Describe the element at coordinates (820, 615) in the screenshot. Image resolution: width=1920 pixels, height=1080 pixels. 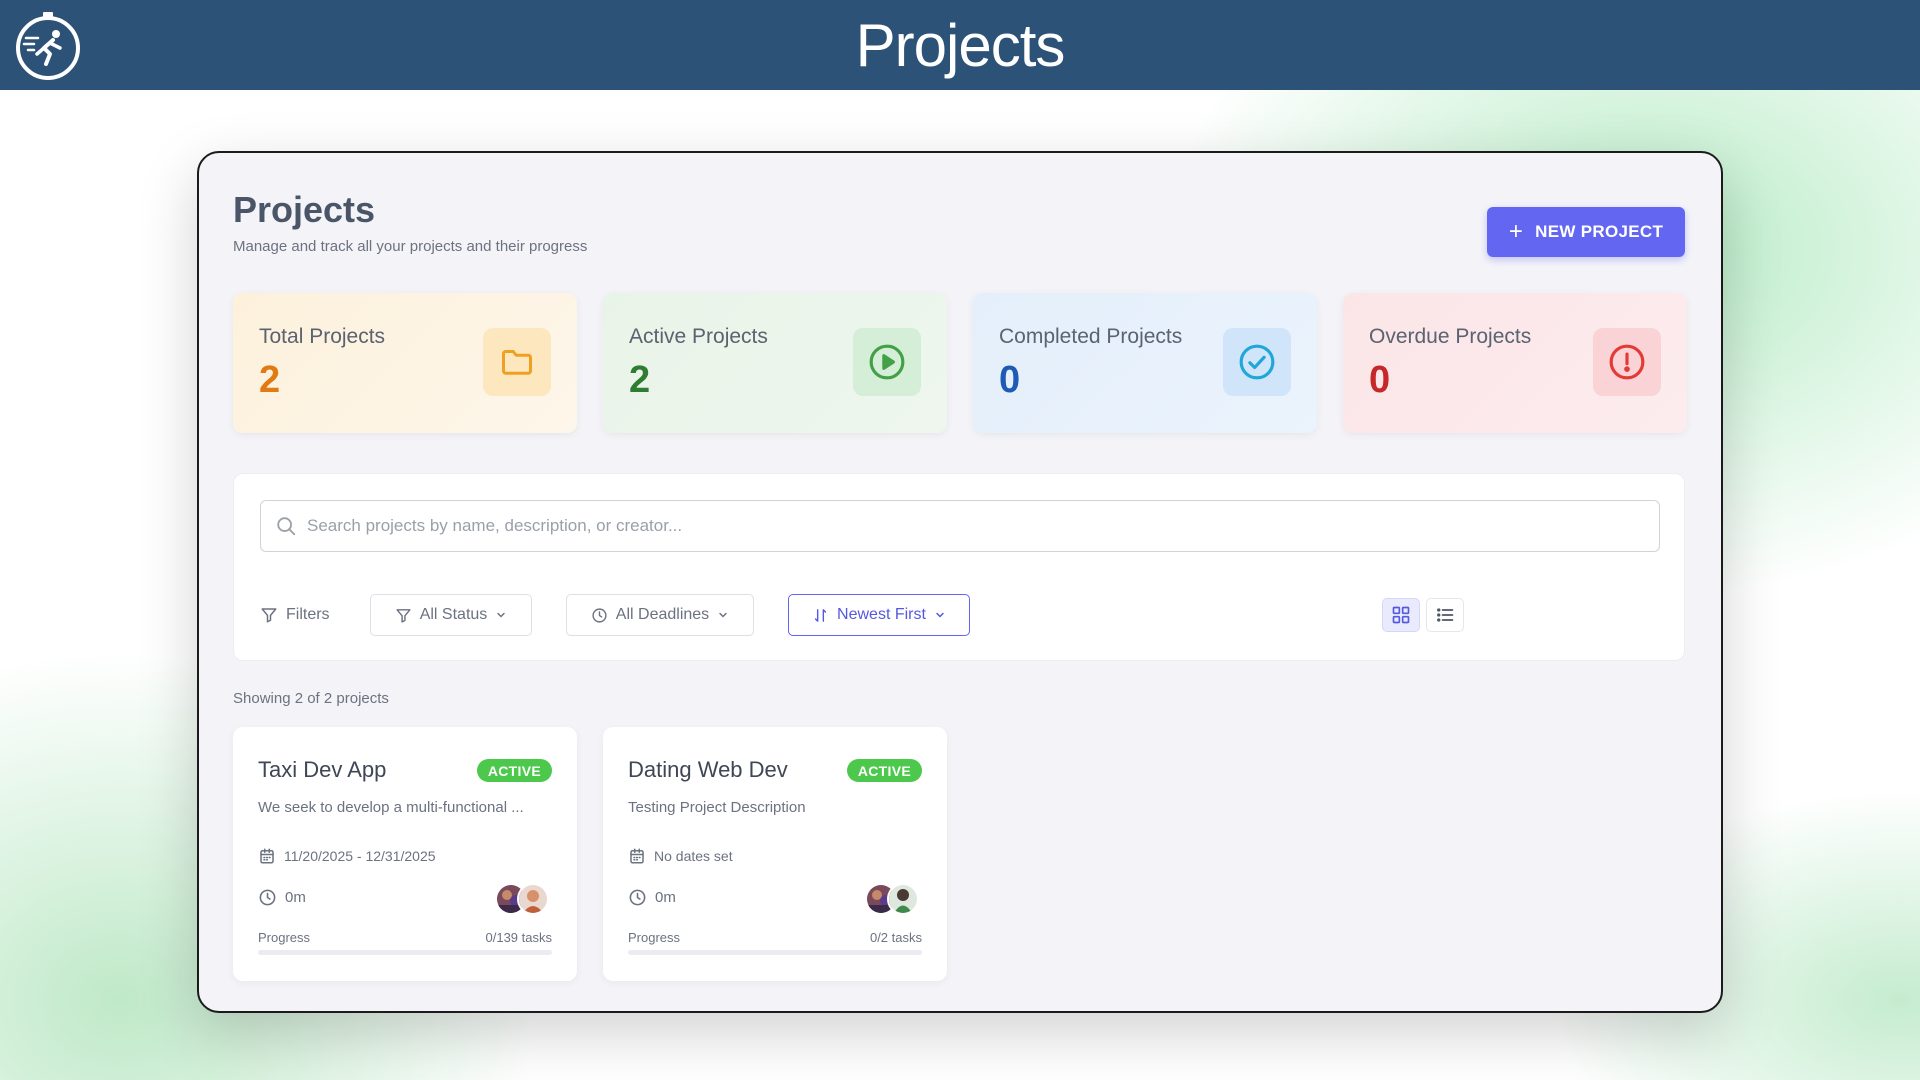
I see `sort-icon` at that location.